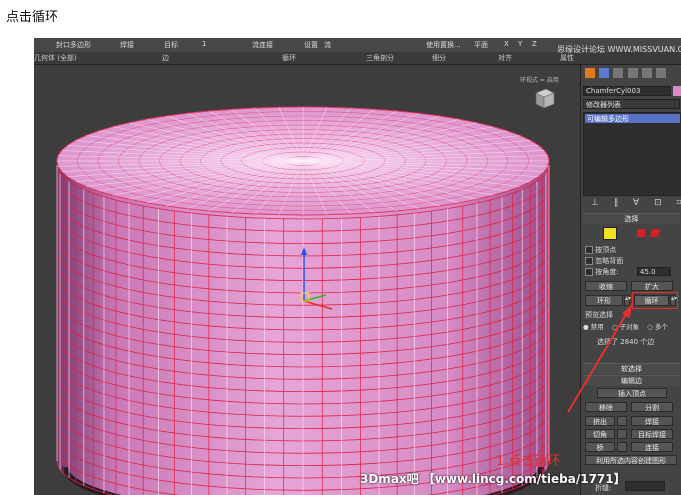 The height and width of the screenshot is (495, 681). I want to click on panel-tab-icons, so click(626, 74).